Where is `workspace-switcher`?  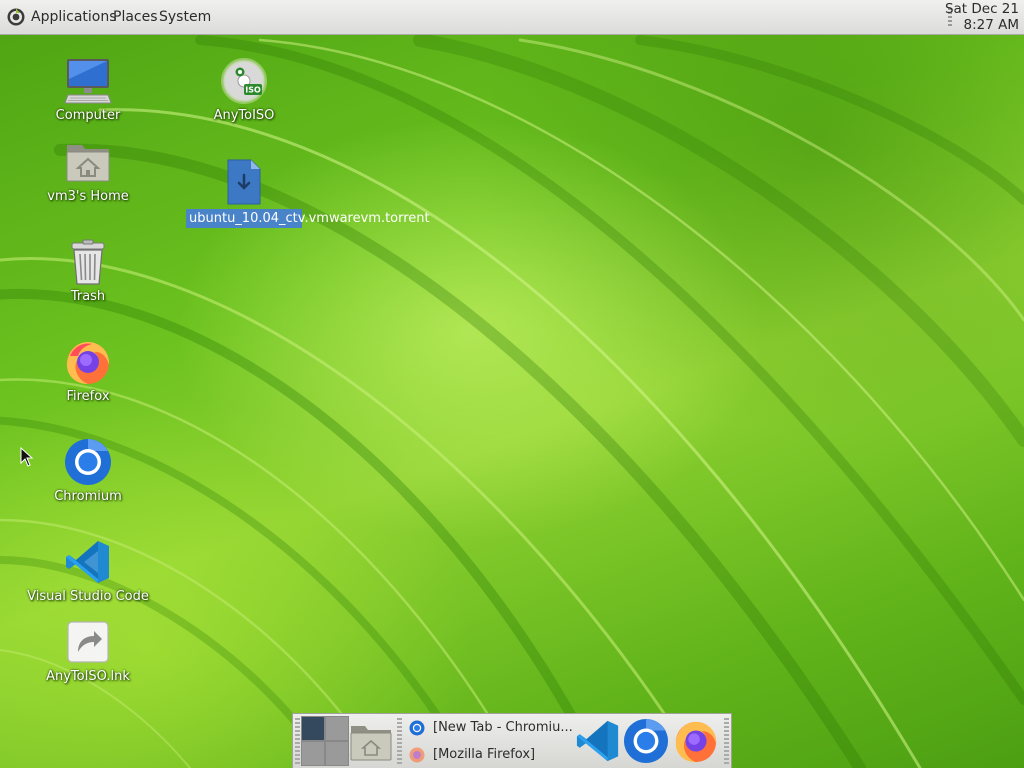 workspace-switcher is located at coordinates (325, 741).